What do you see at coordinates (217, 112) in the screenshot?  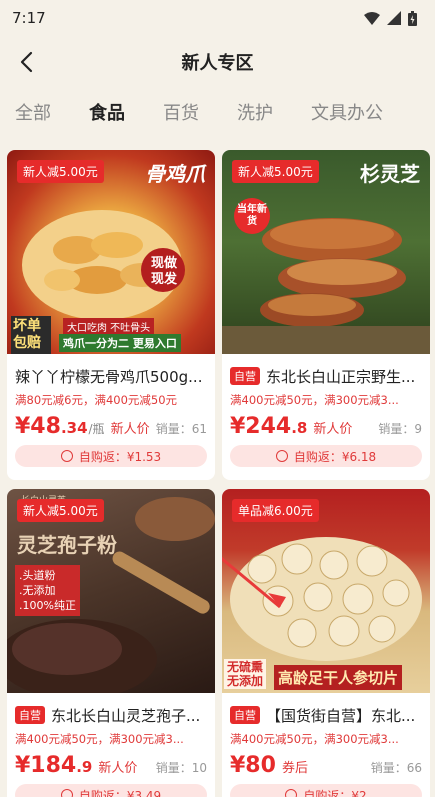 I see `category-tabs: 全部 食品 百货 洗护 文具办公` at bounding box center [217, 112].